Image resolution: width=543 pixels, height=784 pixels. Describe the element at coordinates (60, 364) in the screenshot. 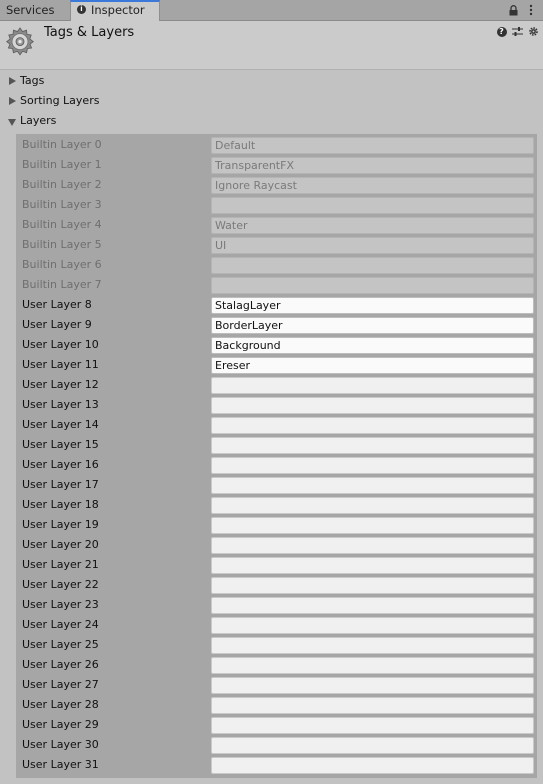

I see `layer-label: User Layer 11` at that location.